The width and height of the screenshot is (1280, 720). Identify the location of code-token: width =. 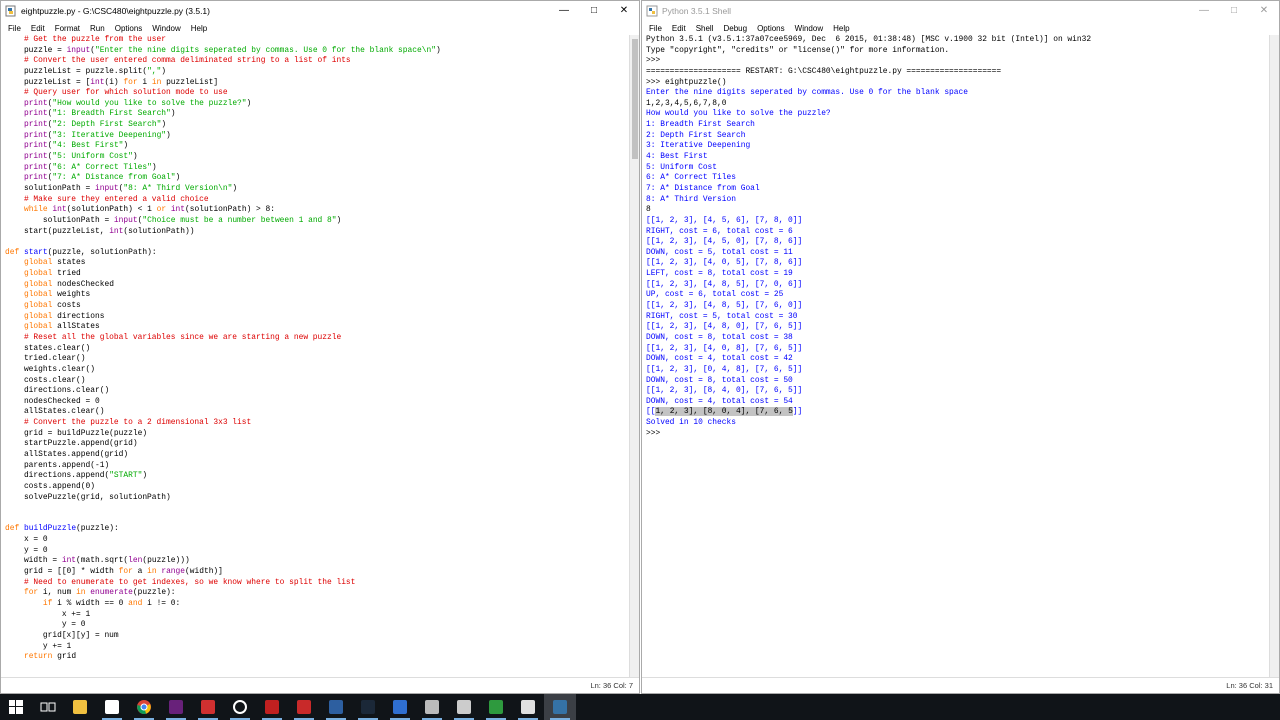
(33, 561).